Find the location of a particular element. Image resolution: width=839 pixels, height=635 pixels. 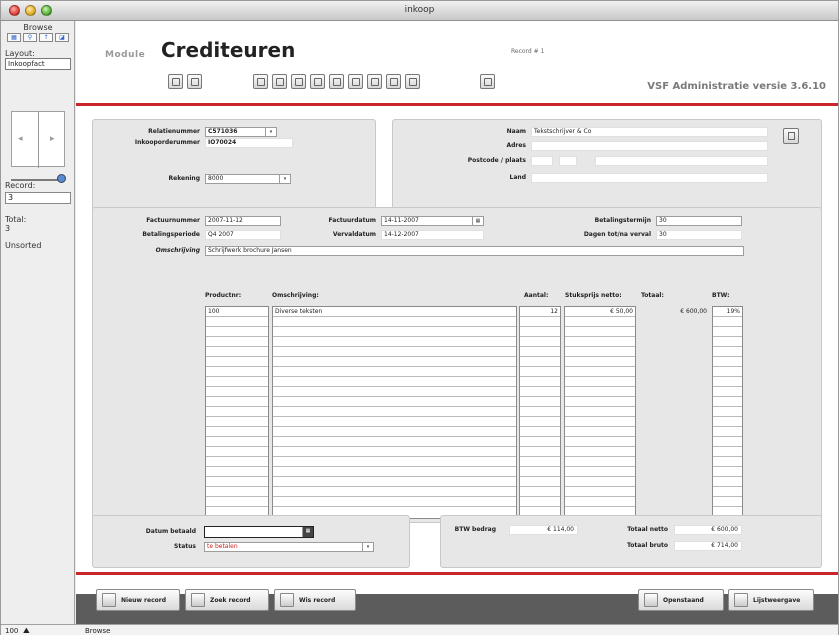

first-record-button is located at coordinates (175, 81).